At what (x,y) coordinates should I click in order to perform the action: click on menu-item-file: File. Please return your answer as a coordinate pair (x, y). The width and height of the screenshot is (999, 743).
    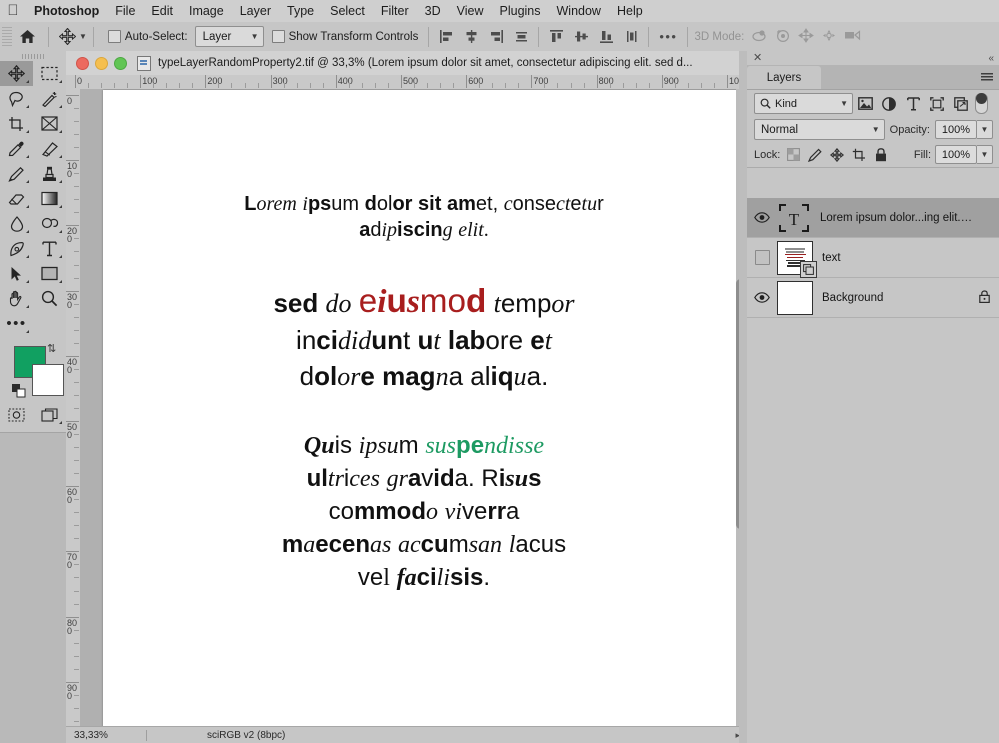
    Looking at the image, I should click on (125, 11).